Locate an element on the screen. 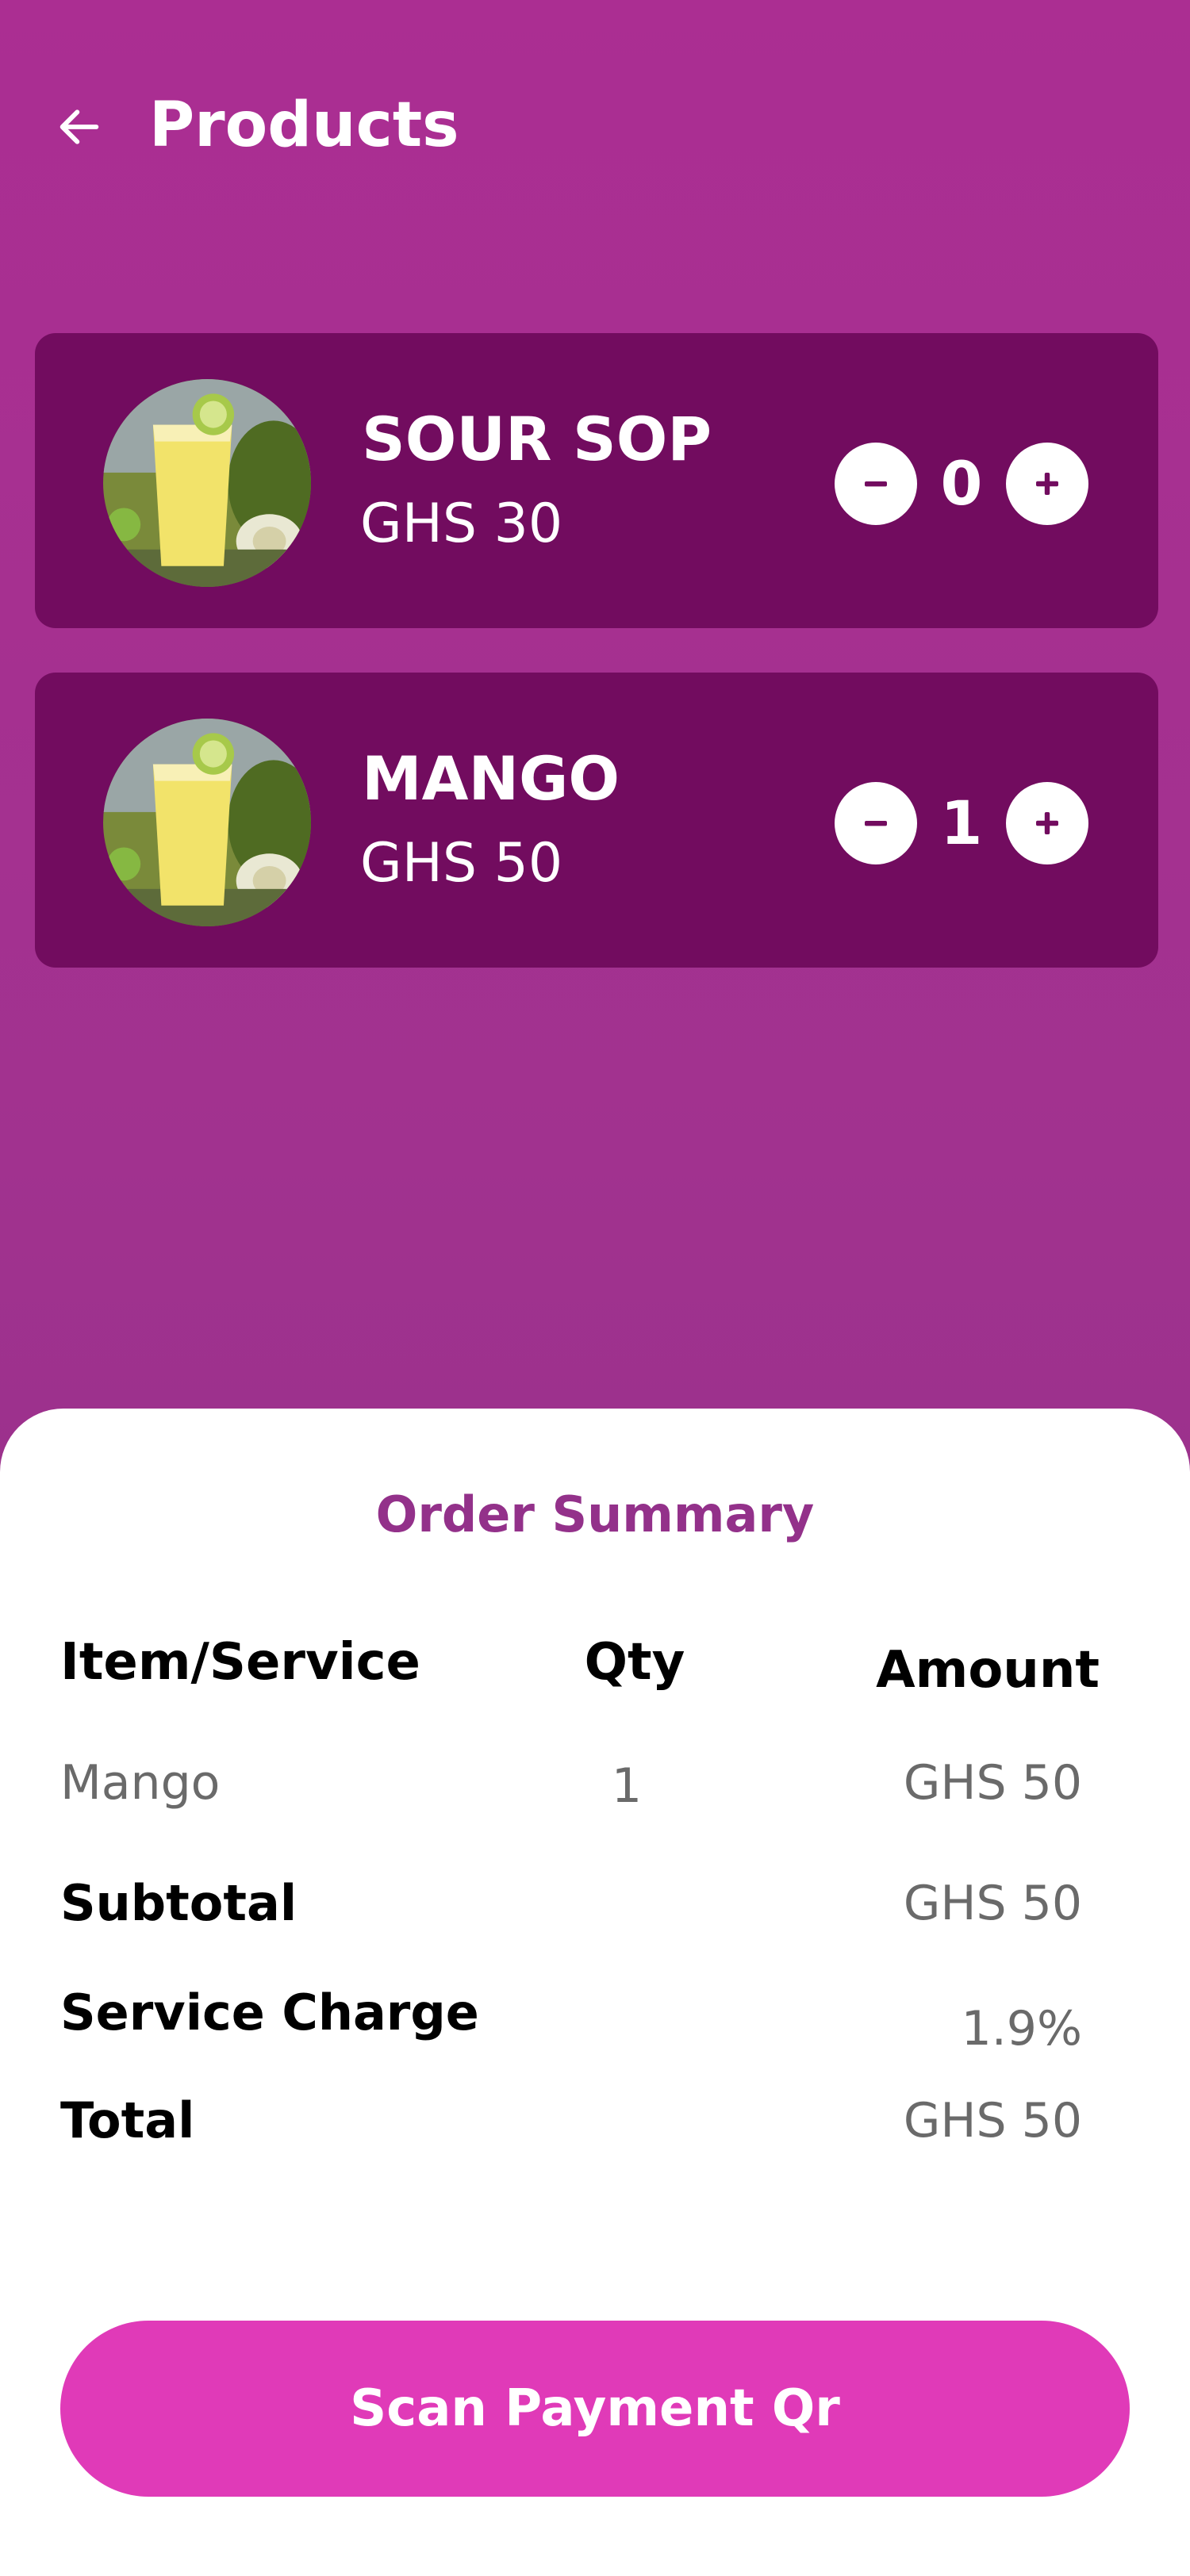  subtotal-label: Subtotal is located at coordinates (179, 1903).